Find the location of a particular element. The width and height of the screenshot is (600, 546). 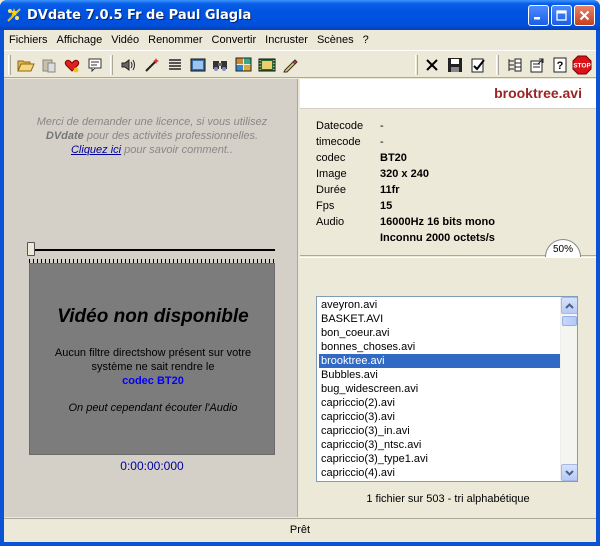

info-label: codec is located at coordinates (331, 158).